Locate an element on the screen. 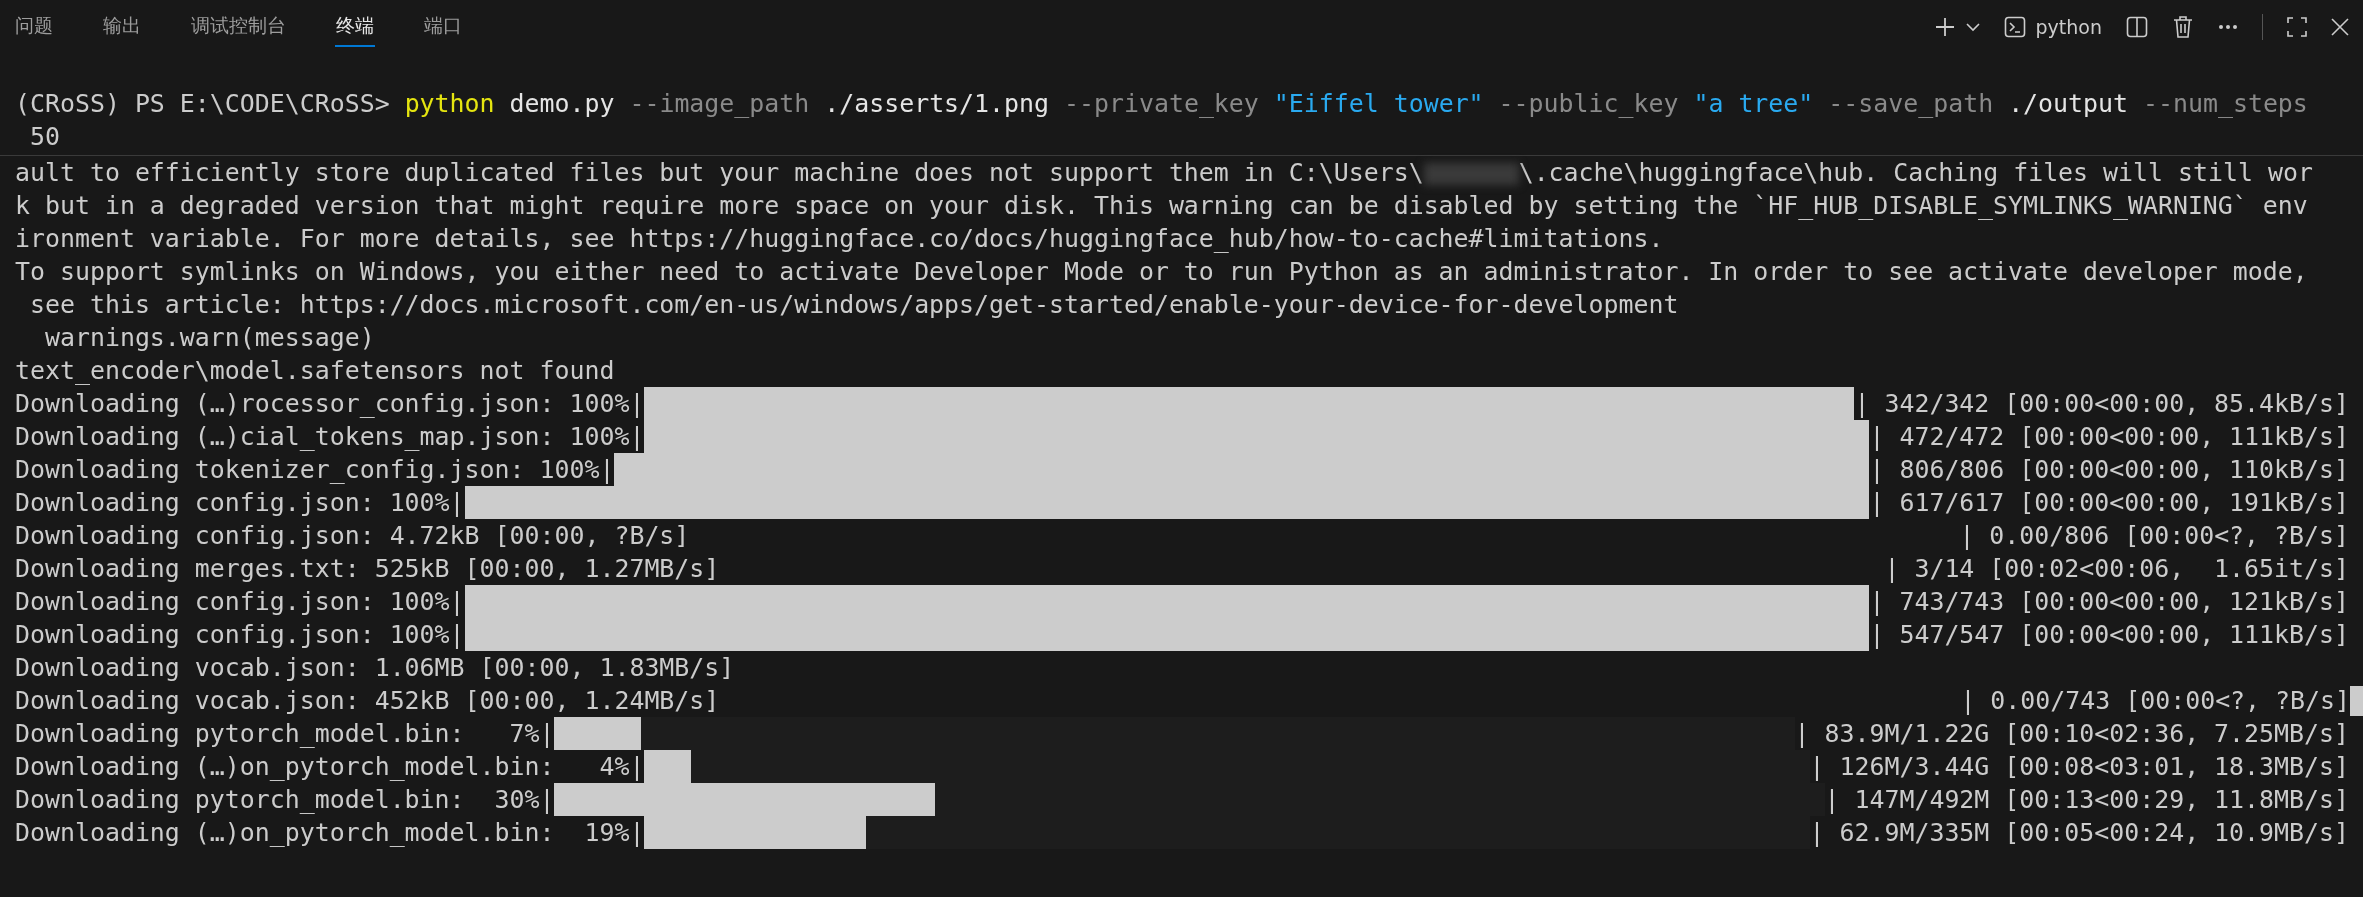 Image resolution: width=2363 pixels, height=897 pixels. progress-label: Downloading vocab.json: 452kB [00:00, 1.24MB/s] is located at coordinates (367, 701).